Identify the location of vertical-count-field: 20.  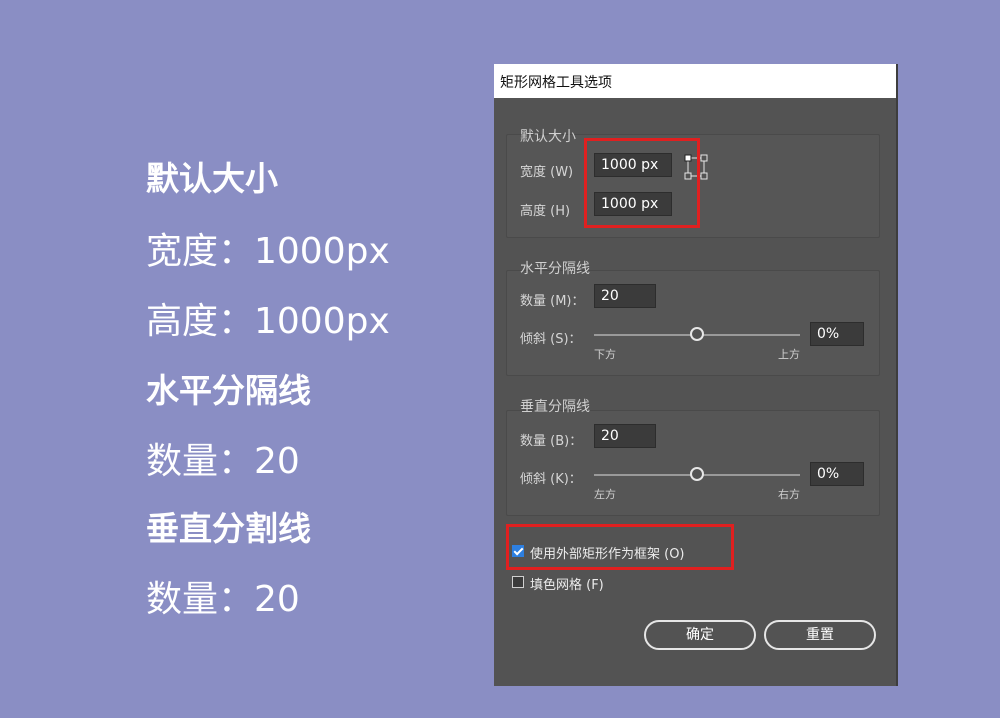
(625, 436).